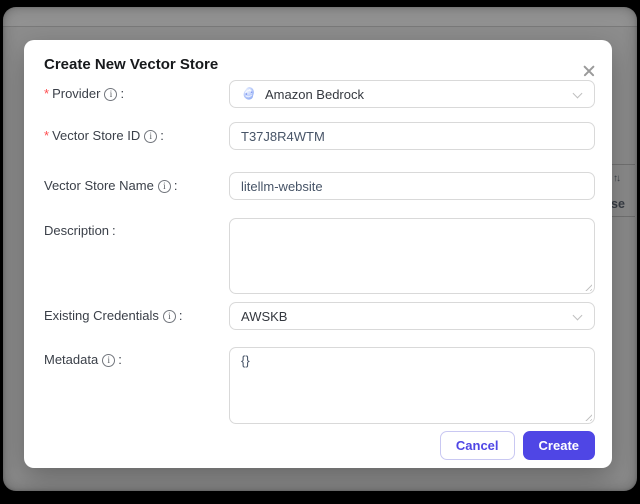 The image size is (640, 504). I want to click on existing-credentials-label-text: Existing Credentials, so click(101, 315).